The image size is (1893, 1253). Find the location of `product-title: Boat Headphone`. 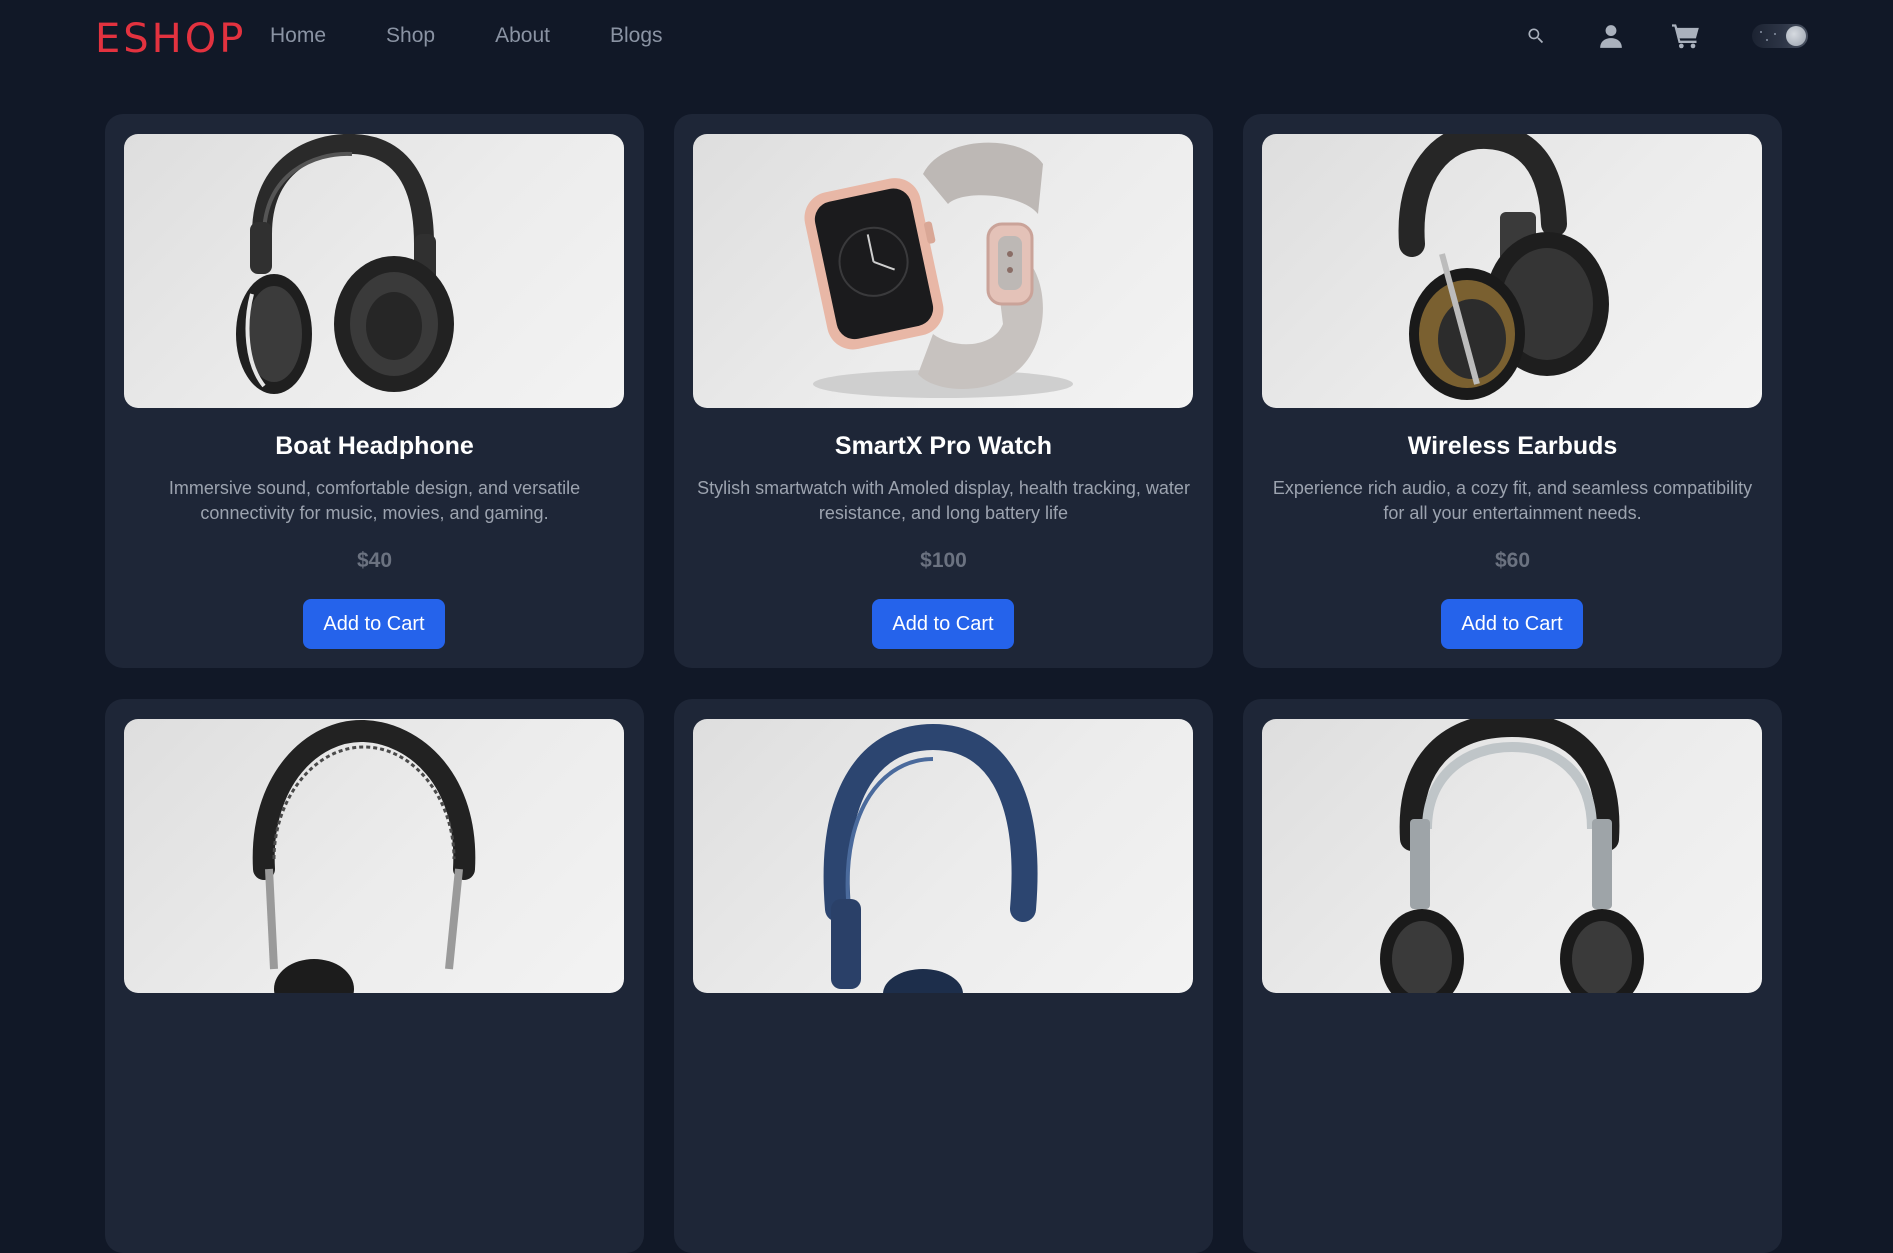

product-title: Boat Headphone is located at coordinates (374, 446).